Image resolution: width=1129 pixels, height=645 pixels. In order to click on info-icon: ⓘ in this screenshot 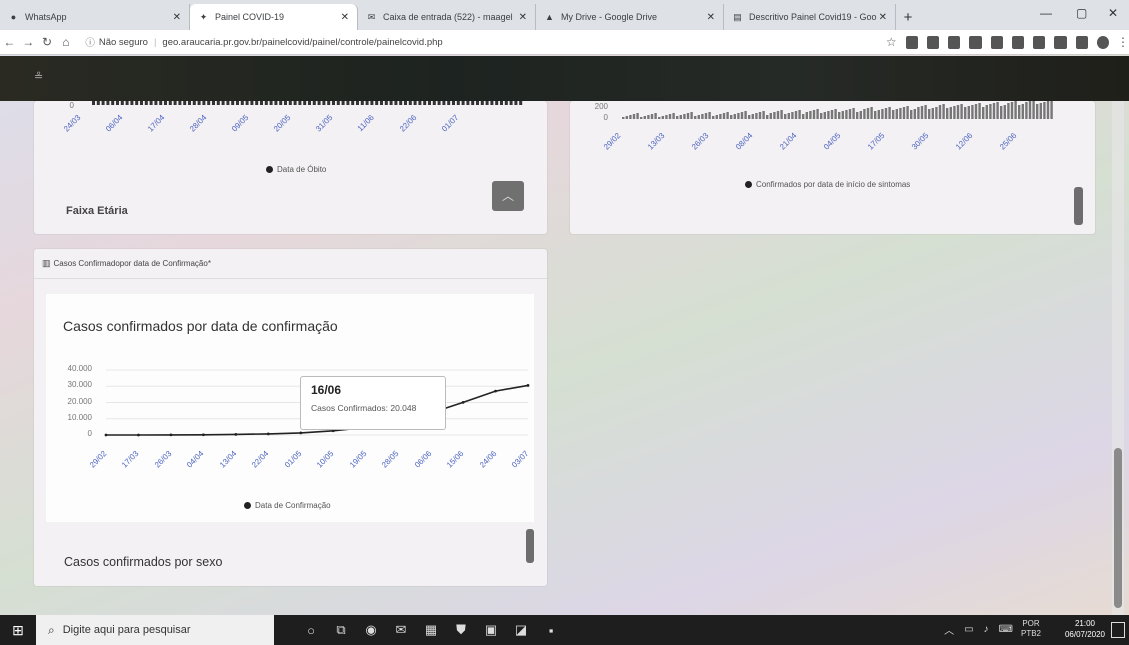, I will do `click(90, 42)`.